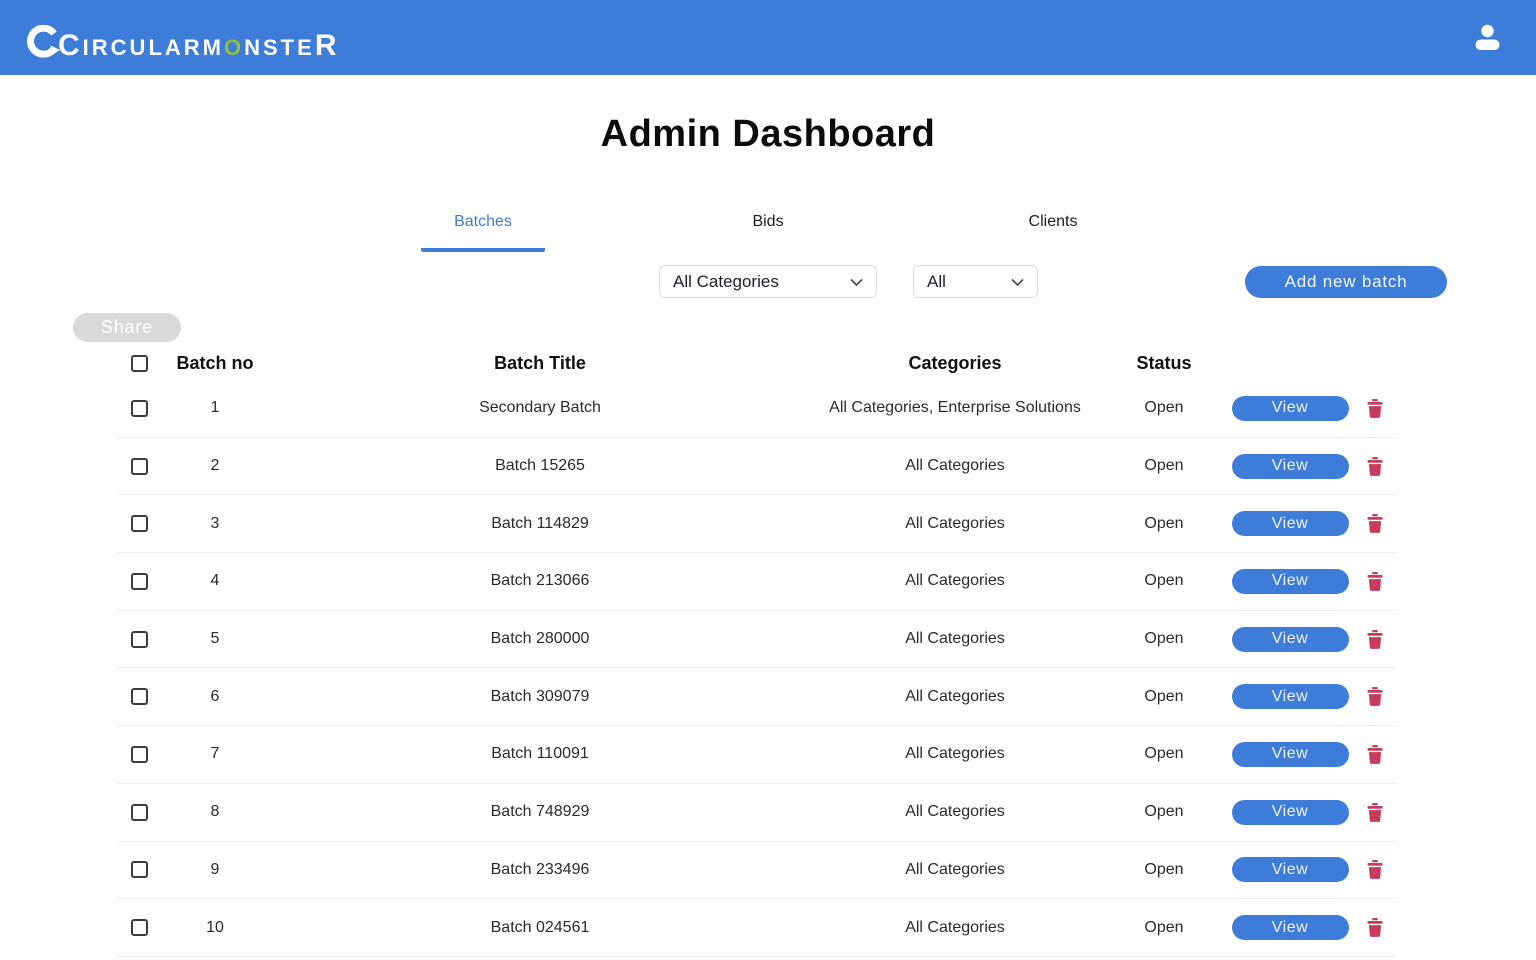  Describe the element at coordinates (768, 37) in the screenshot. I see `top-navigation-bar: C IRCULARM O NSTE R` at that location.